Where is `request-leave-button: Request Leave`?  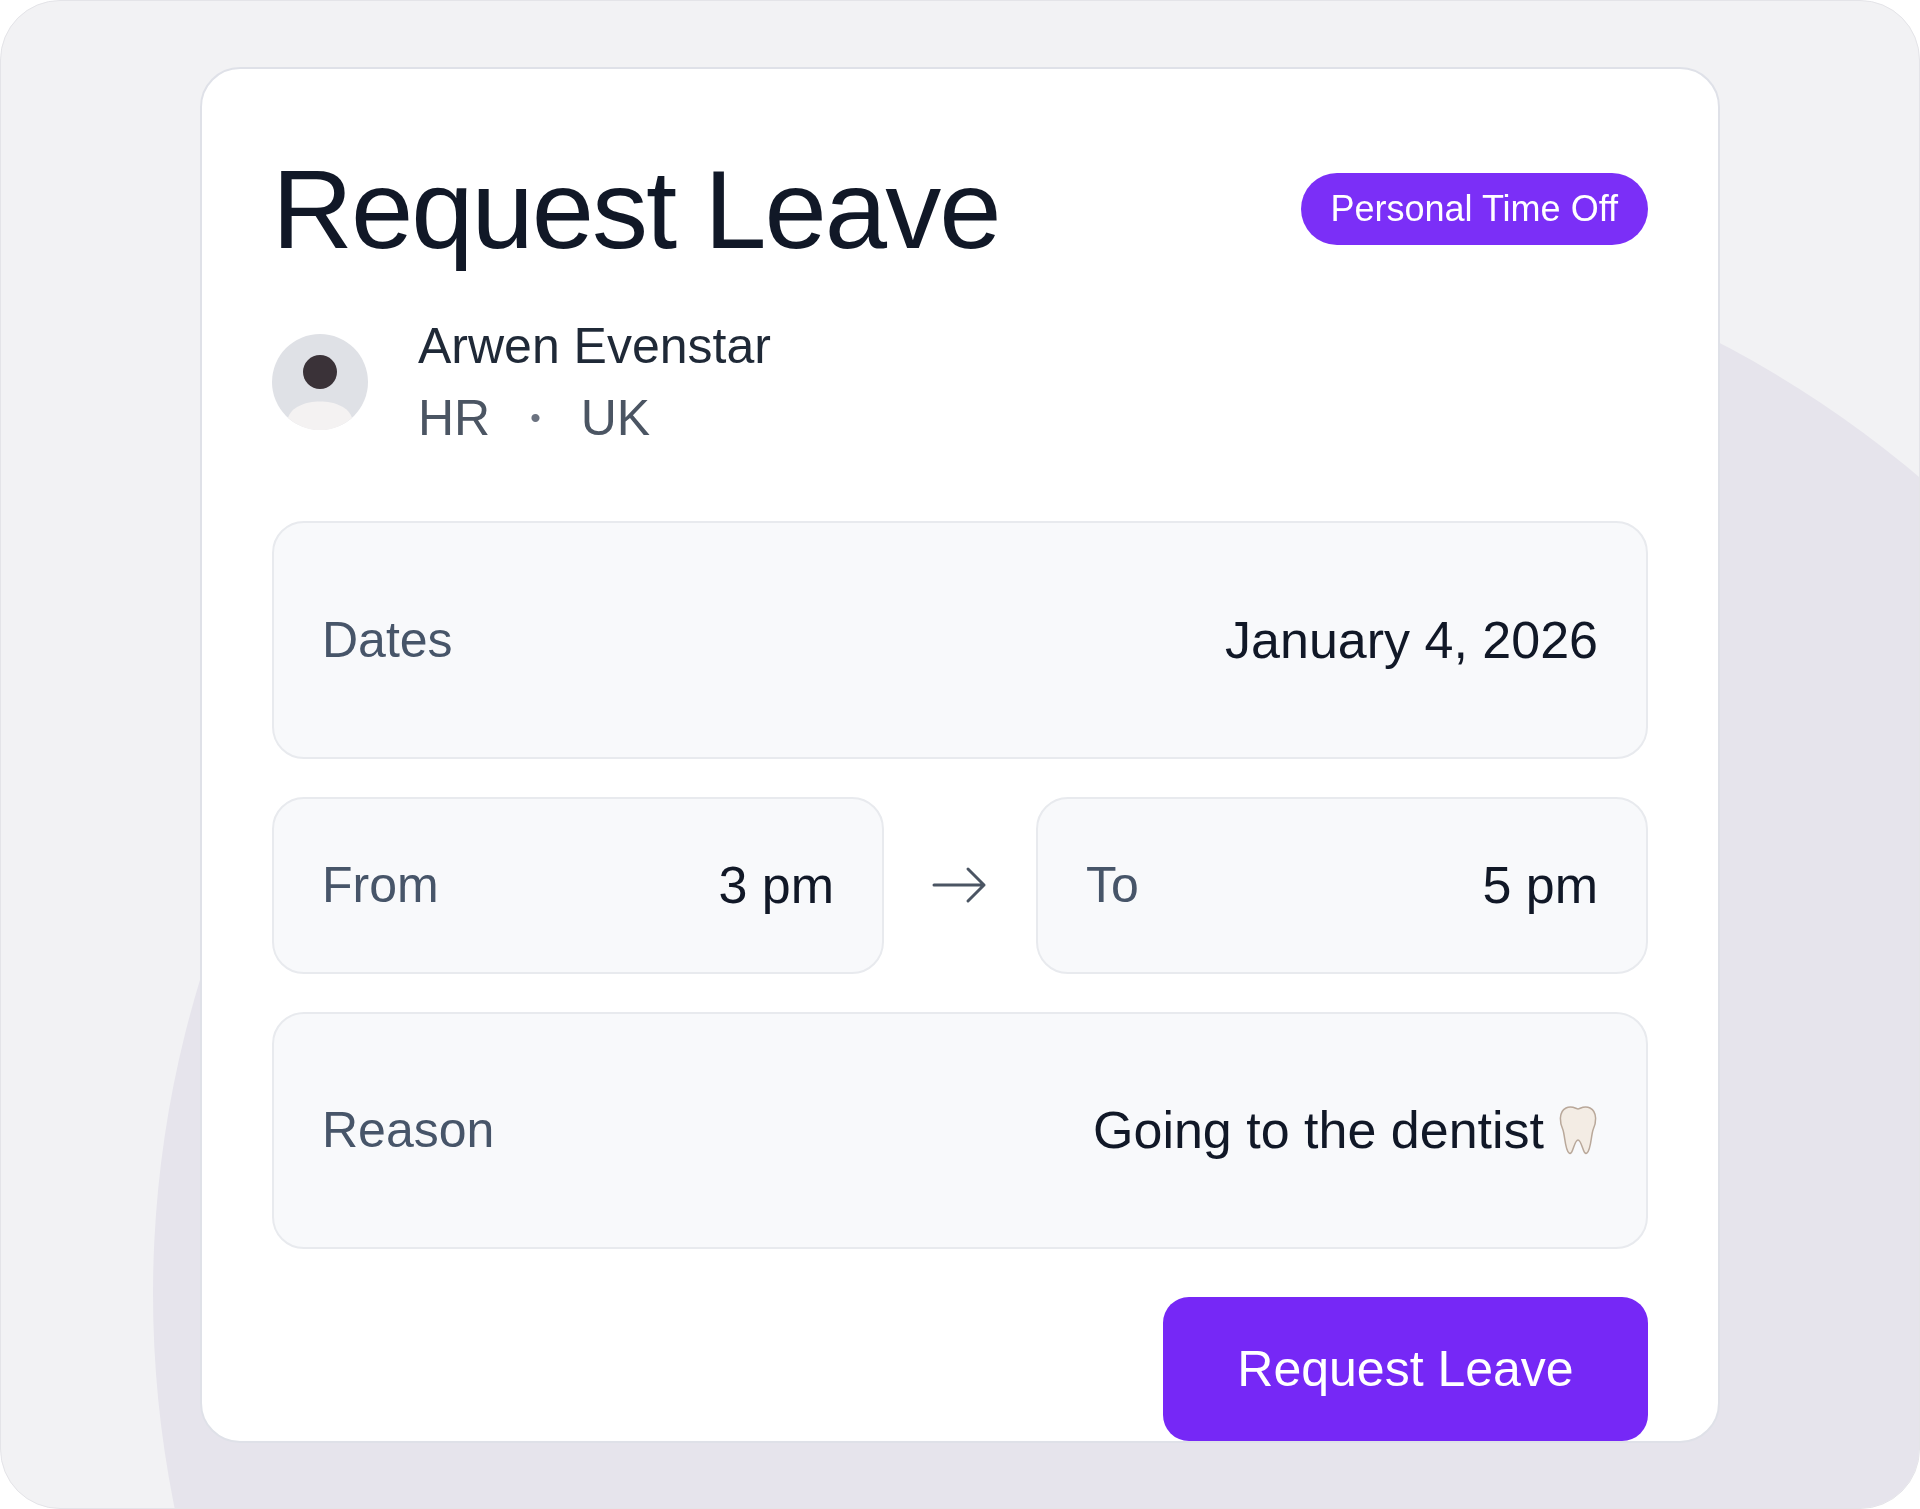
request-leave-button: Request Leave is located at coordinates (1405, 1369).